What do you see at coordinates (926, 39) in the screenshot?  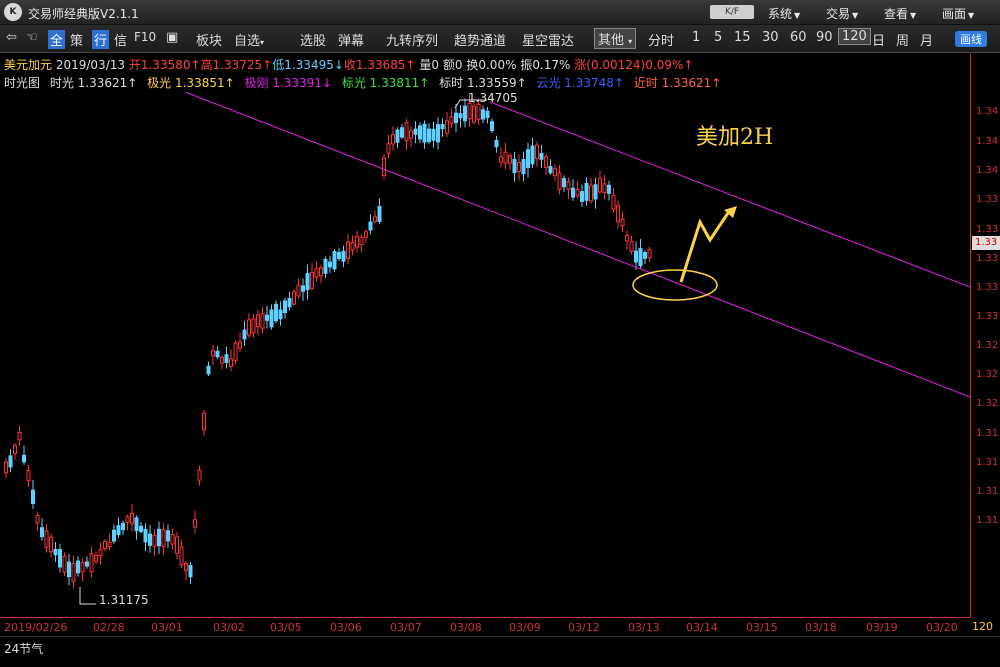 I see `period-month: 月` at bounding box center [926, 39].